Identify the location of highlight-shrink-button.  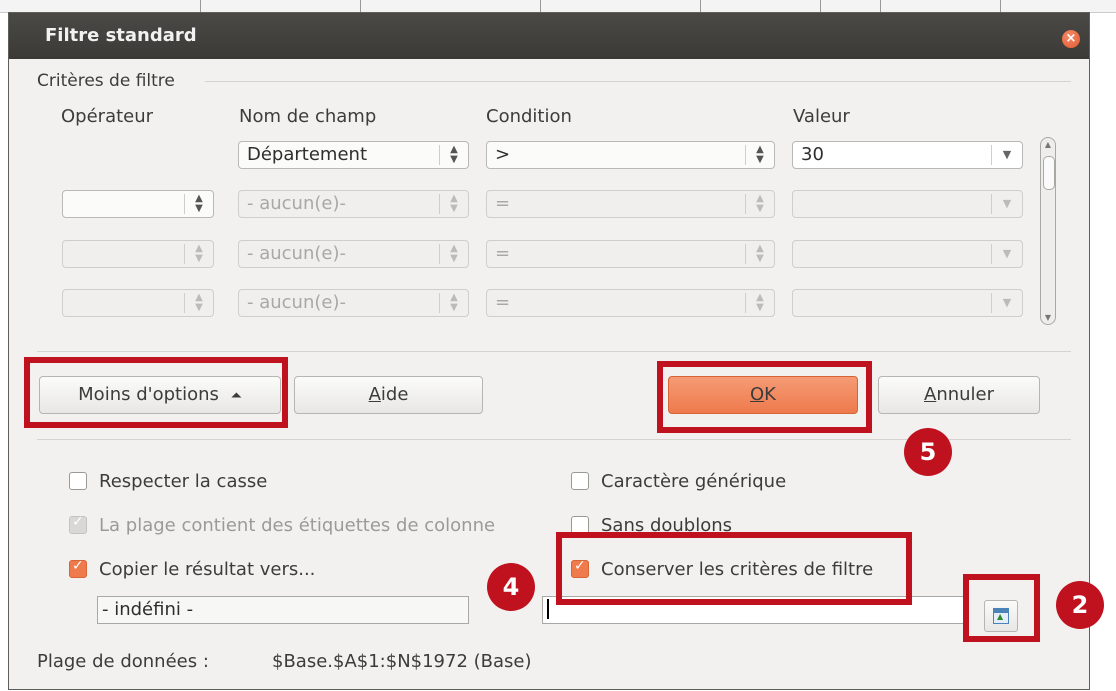
(1001, 608).